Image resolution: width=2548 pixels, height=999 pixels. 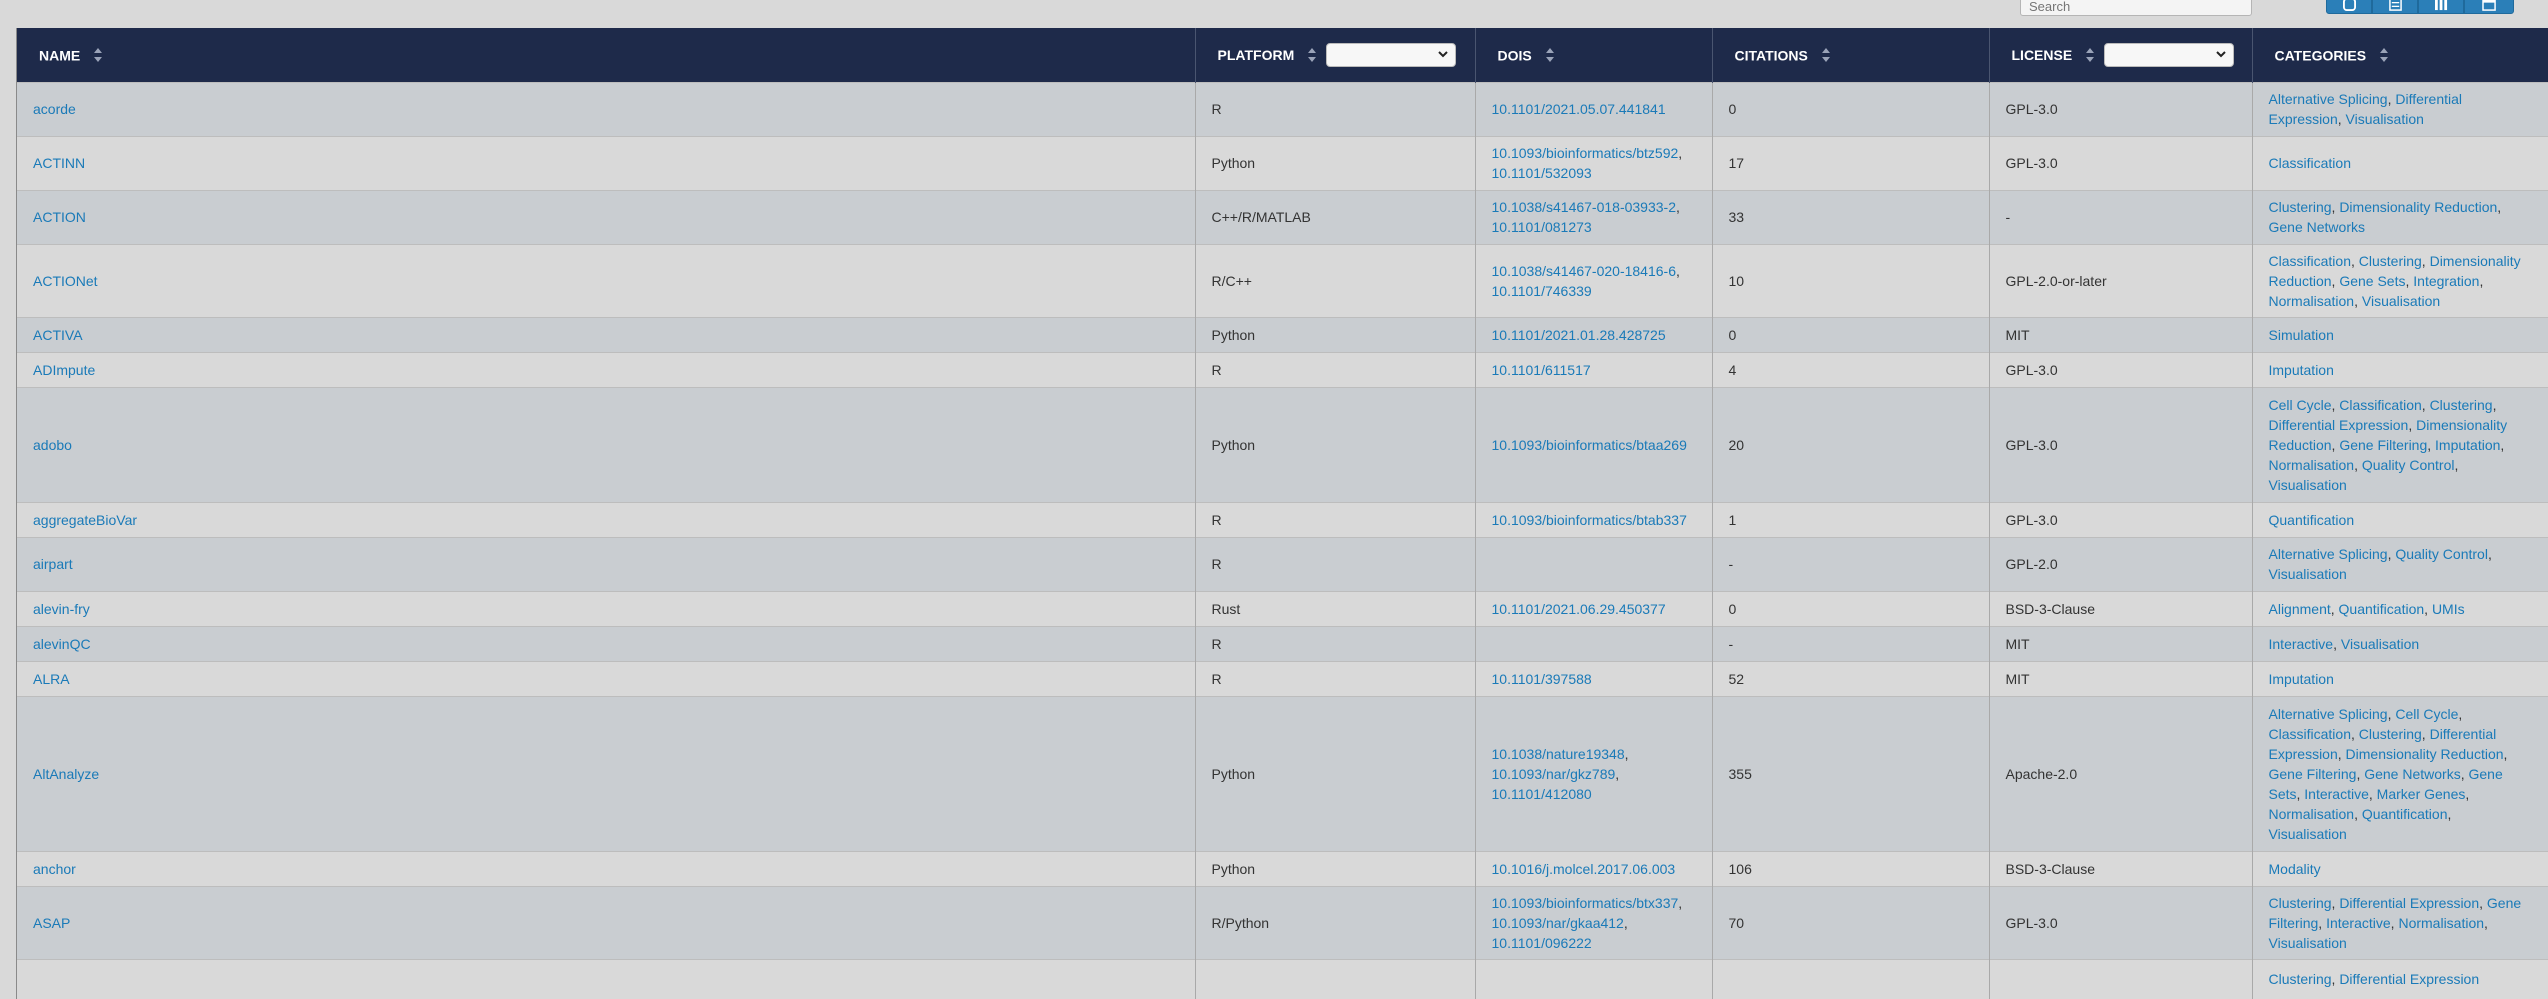 What do you see at coordinates (1851, 55) in the screenshot?
I see `column-header-citations: CITATIONS` at bounding box center [1851, 55].